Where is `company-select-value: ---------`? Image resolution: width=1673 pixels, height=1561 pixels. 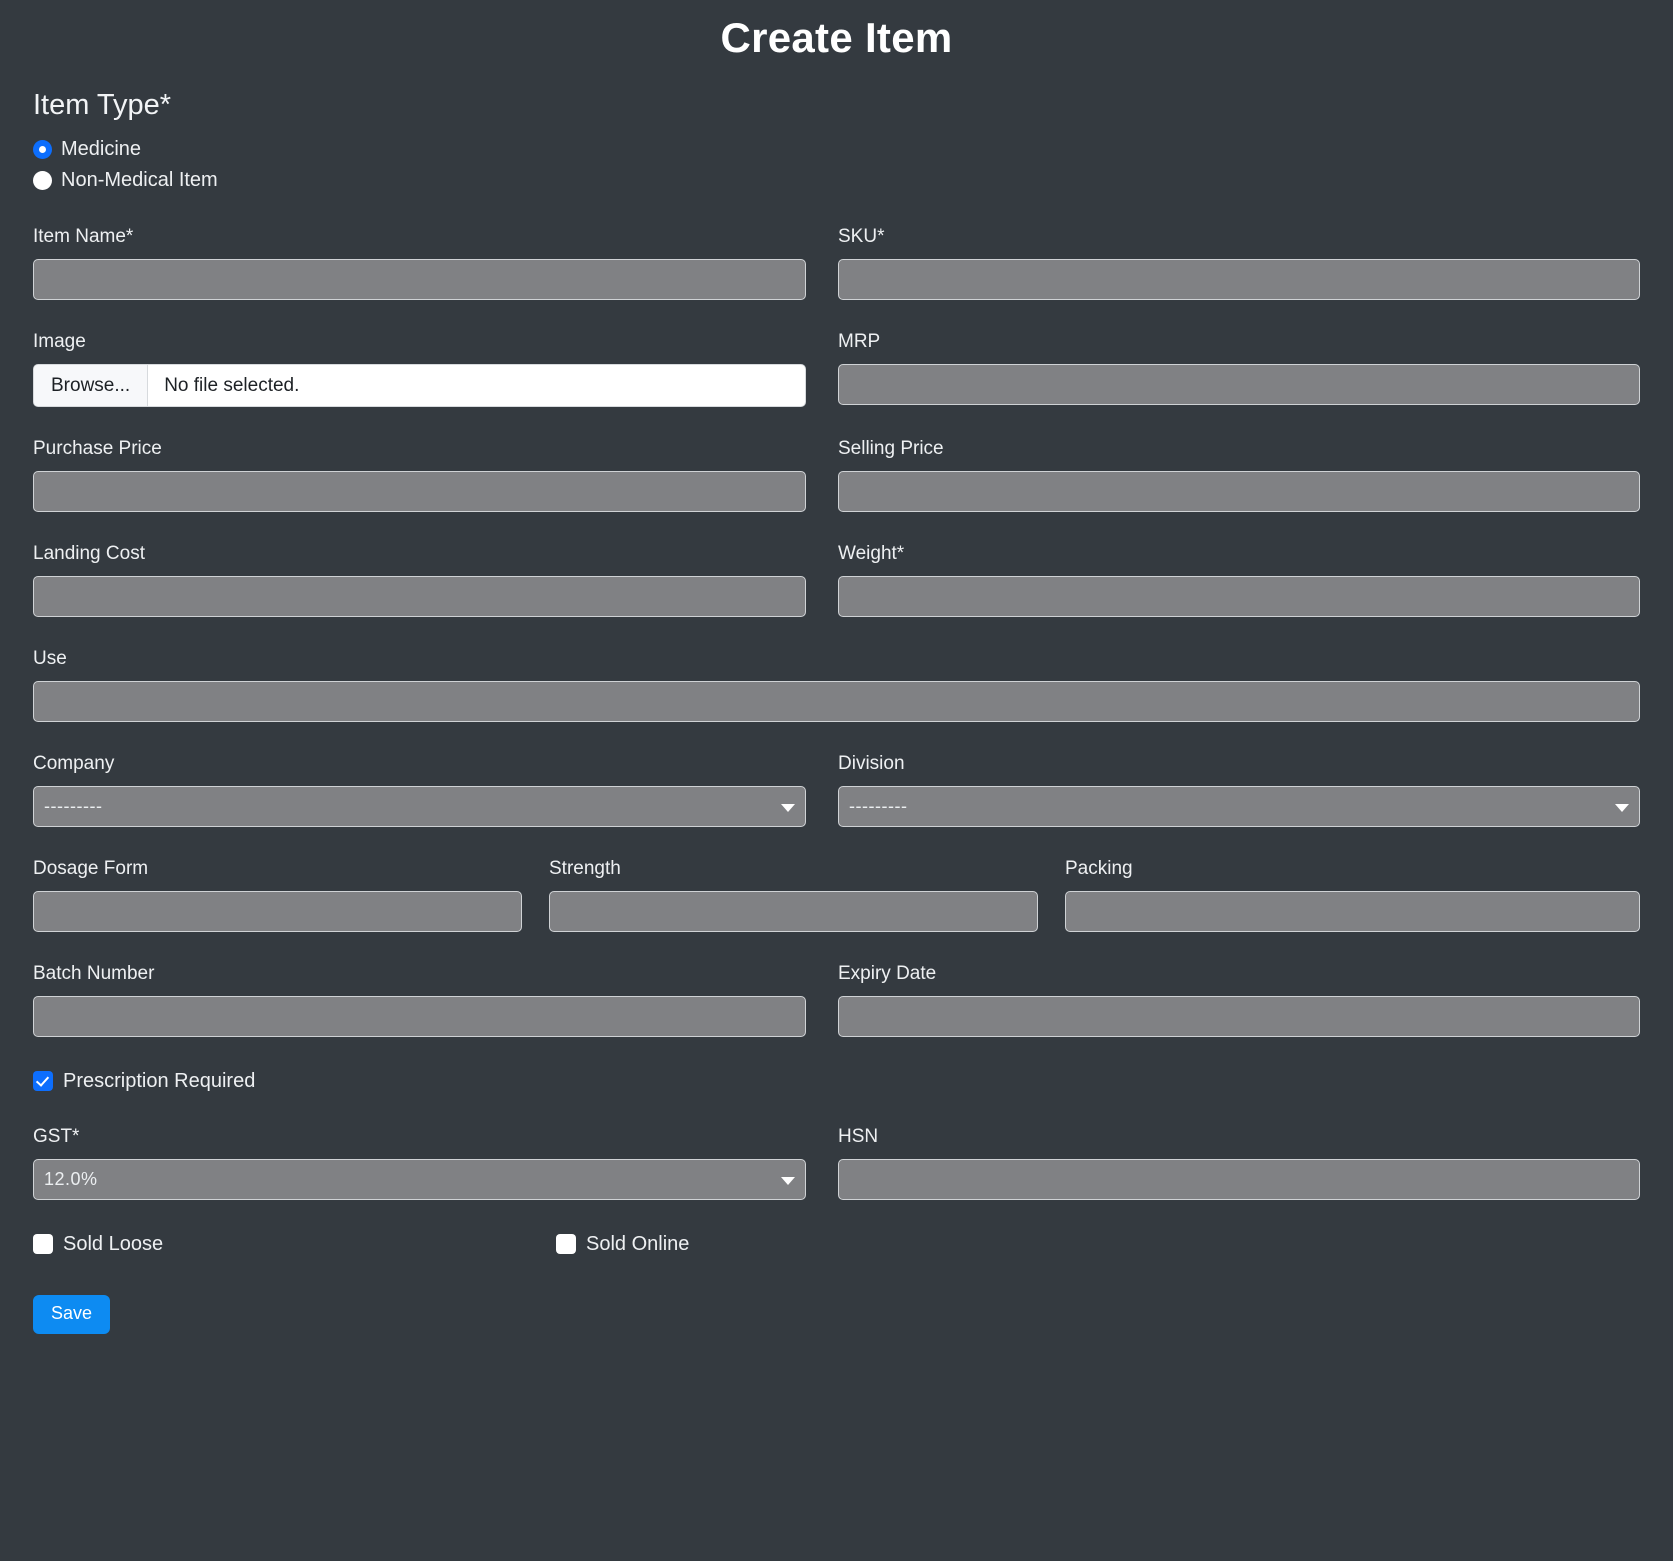
company-select-value: --------- is located at coordinates (73, 806).